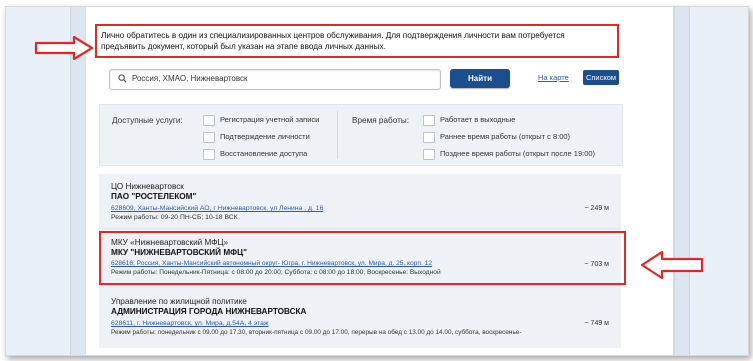 The image size is (753, 361). I want to click on checkbox-label: Регистрация учетной записи, so click(270, 119).